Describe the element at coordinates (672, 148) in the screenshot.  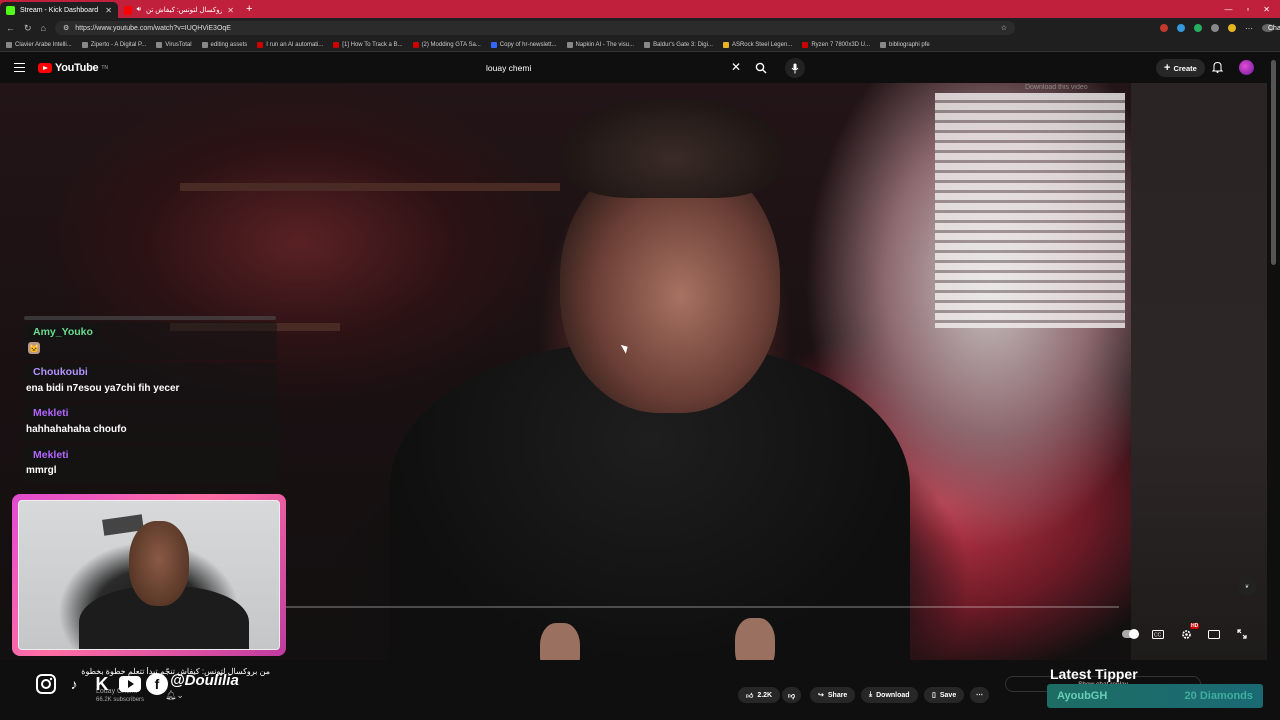
I see `presenter-hair` at that location.